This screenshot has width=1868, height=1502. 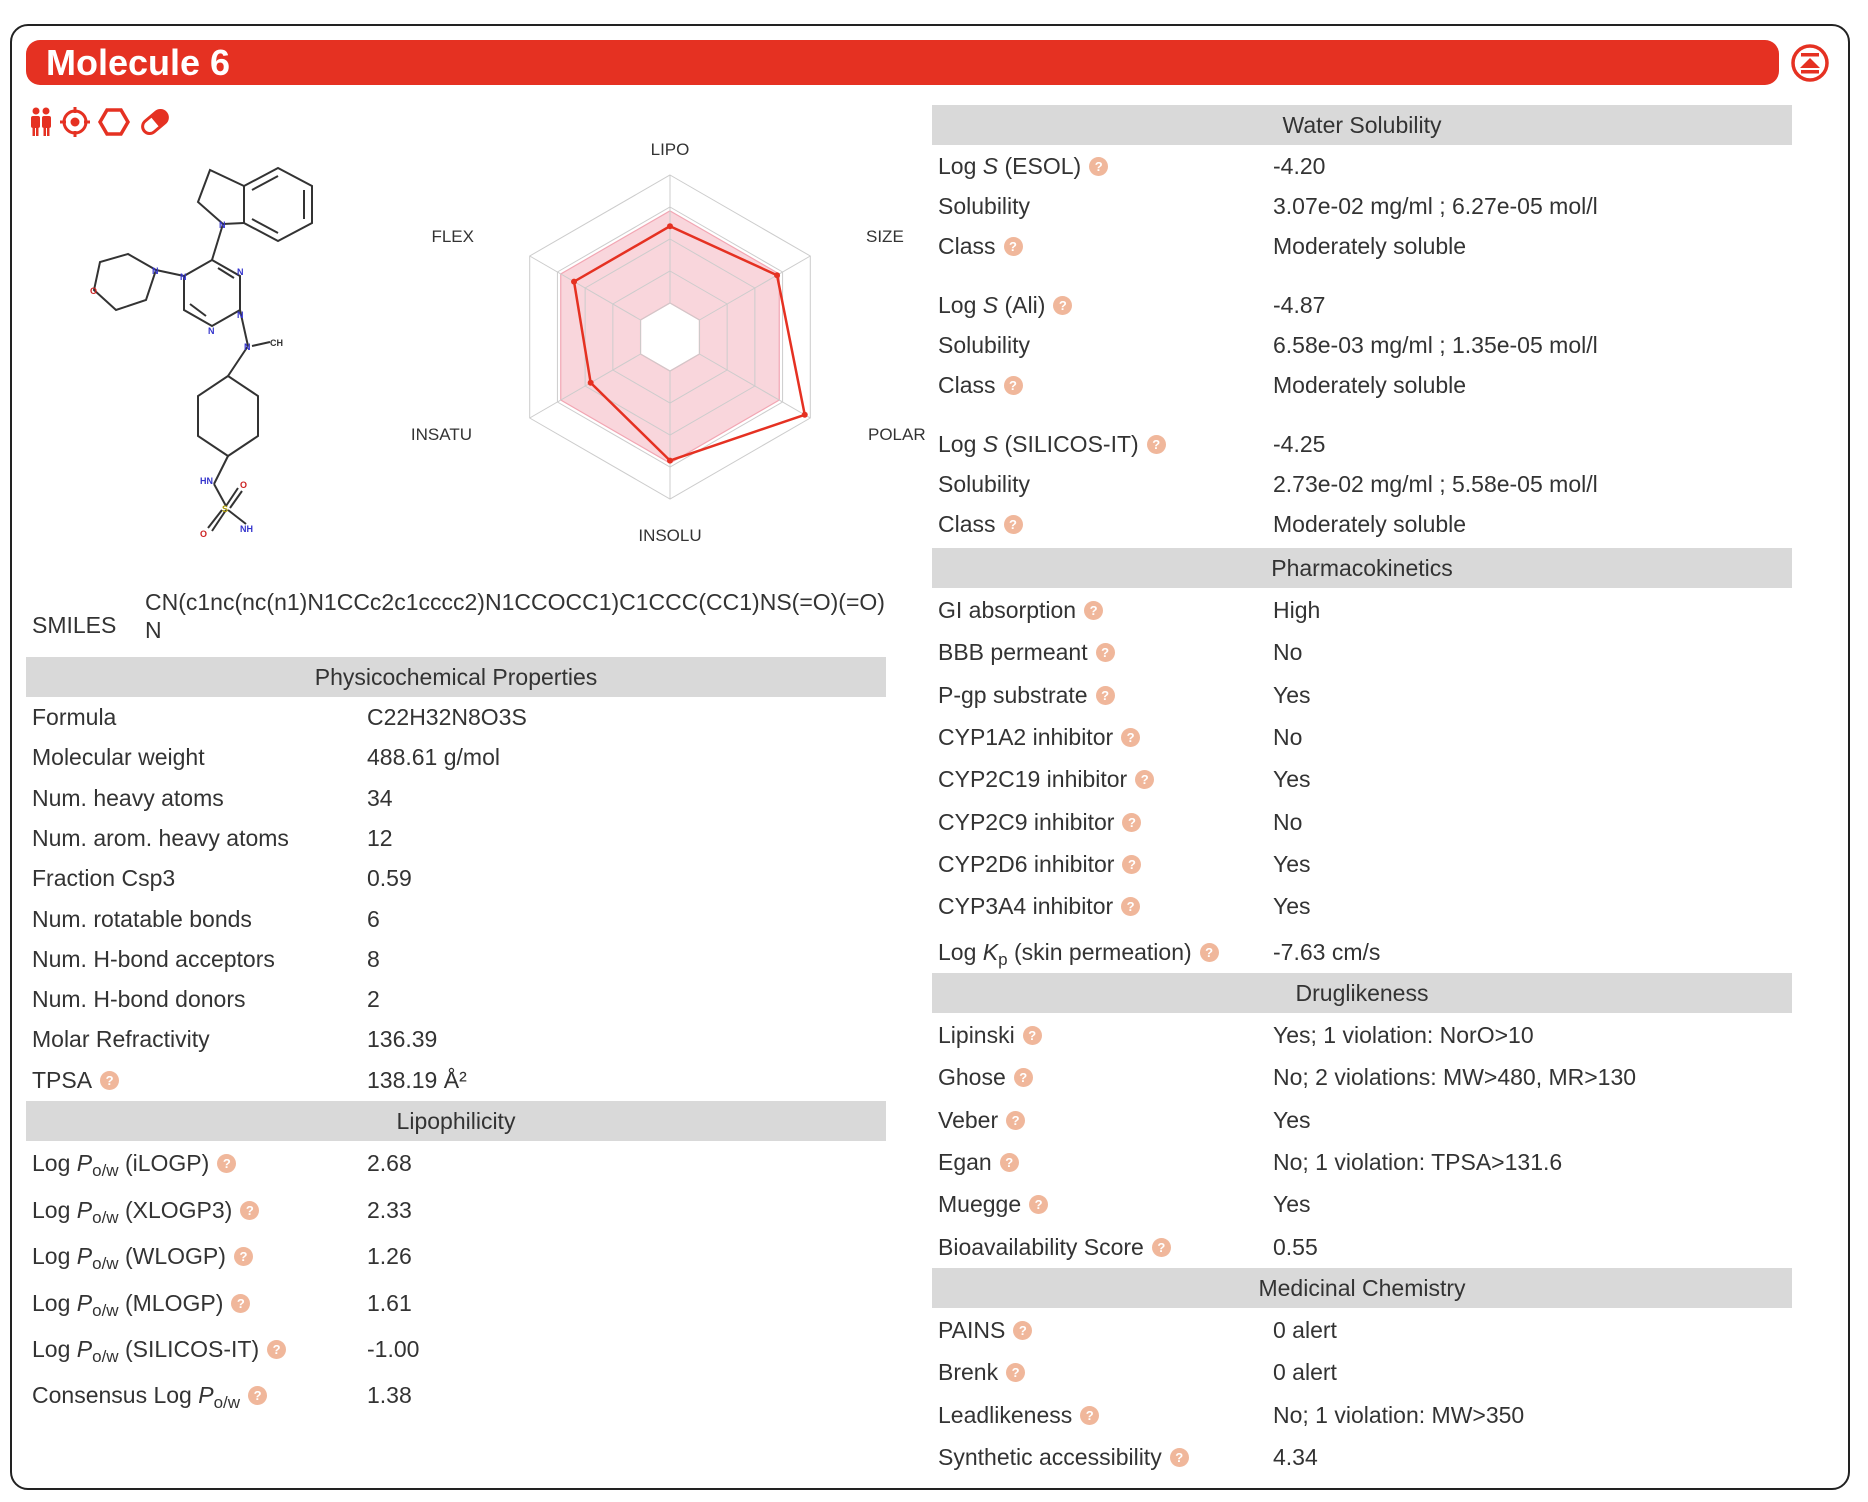 I want to click on physchem-row: Molar Refractivity 136.39, so click(x=459, y=1039).